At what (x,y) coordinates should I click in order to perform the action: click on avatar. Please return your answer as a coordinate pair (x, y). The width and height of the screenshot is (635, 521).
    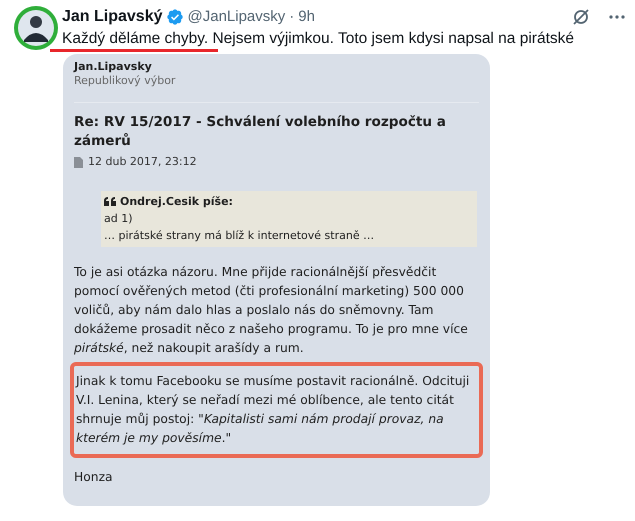
    Looking at the image, I should click on (36, 28).